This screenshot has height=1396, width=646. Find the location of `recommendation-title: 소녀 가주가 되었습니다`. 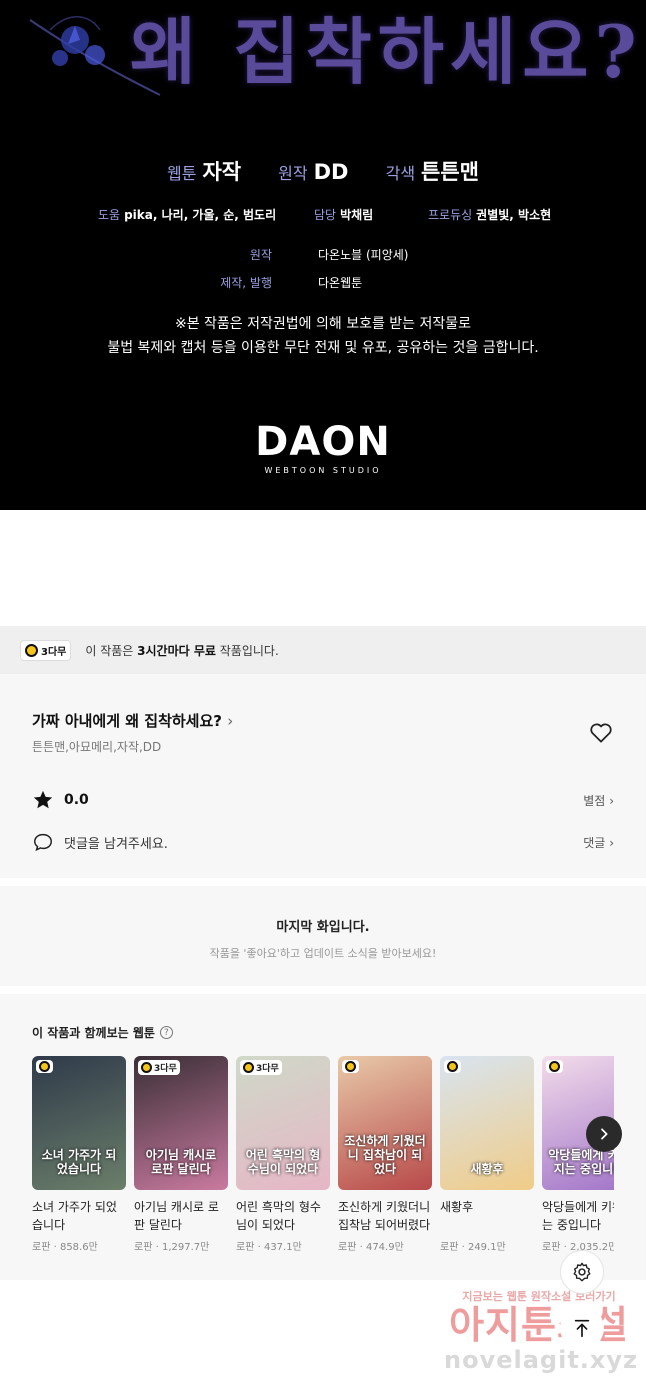

recommendation-title: 소녀 가주가 되었습니다 is located at coordinates (79, 1216).